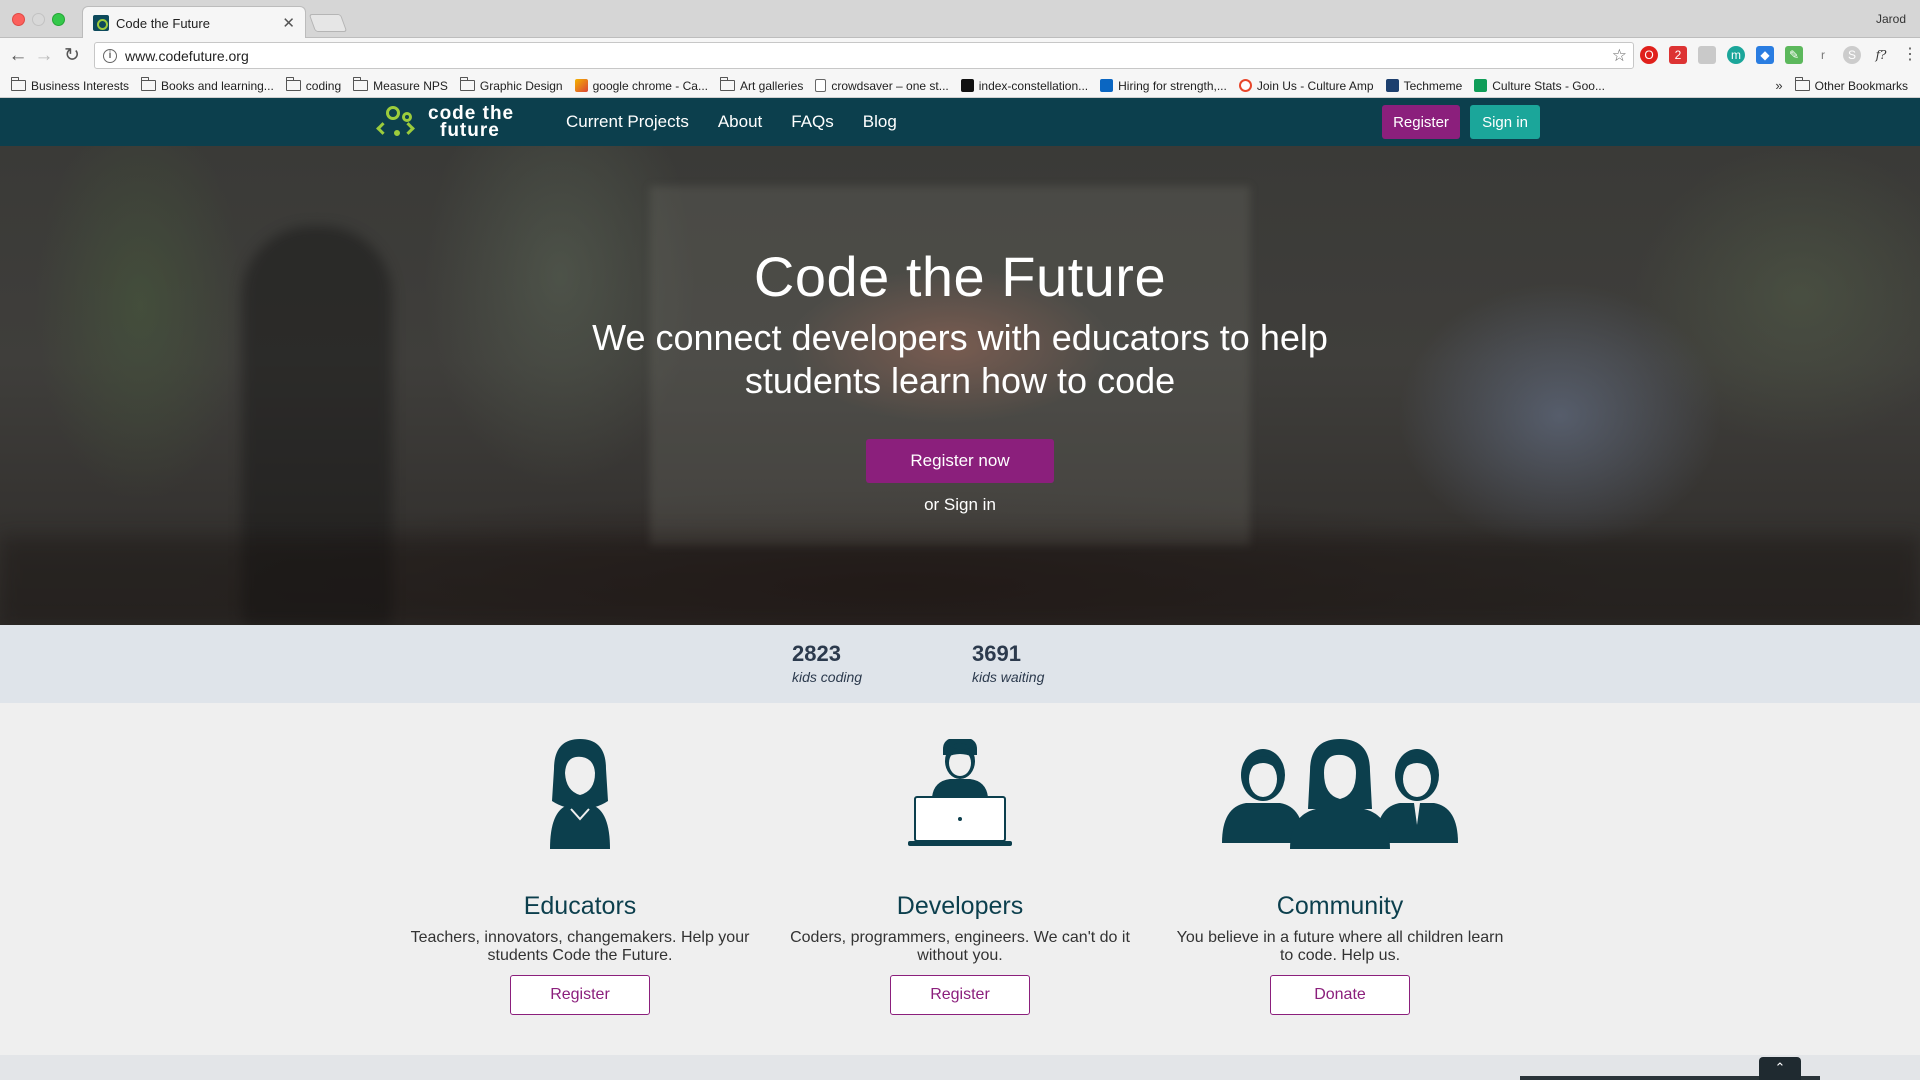  Describe the element at coordinates (827, 677) in the screenshot. I see `stat-label: kids coding` at that location.